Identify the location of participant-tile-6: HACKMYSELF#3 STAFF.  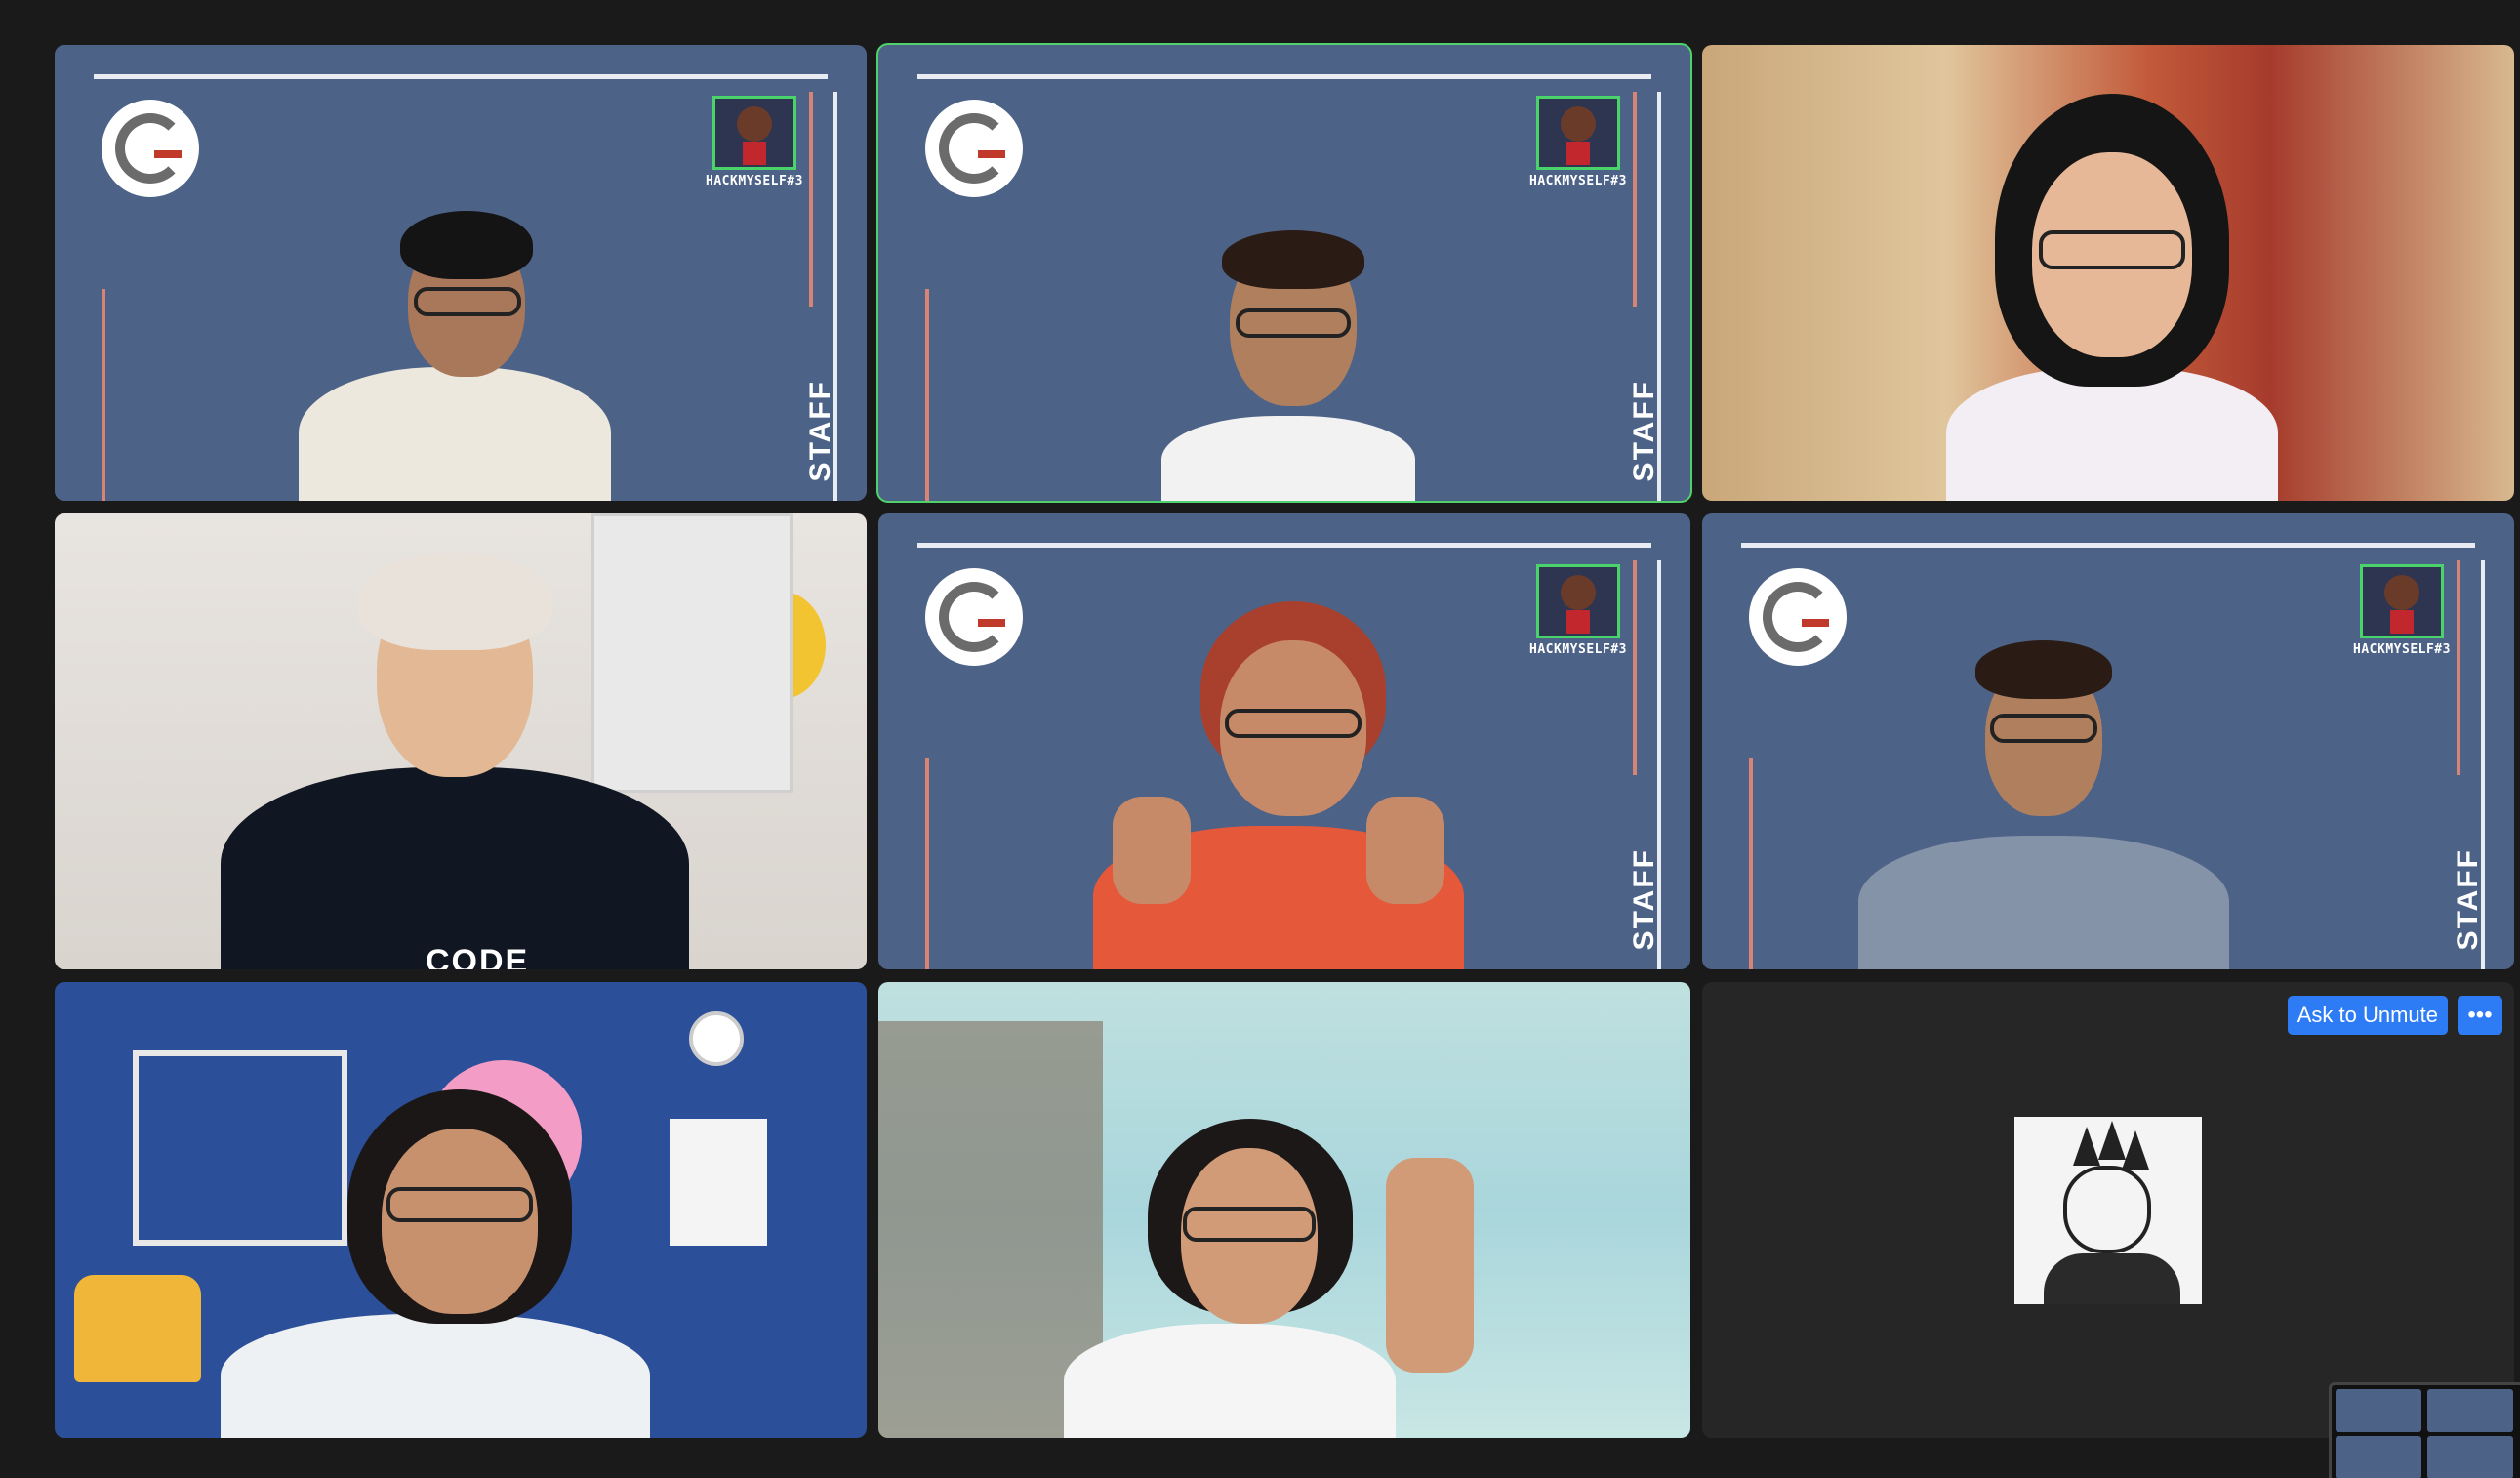
(2108, 741).